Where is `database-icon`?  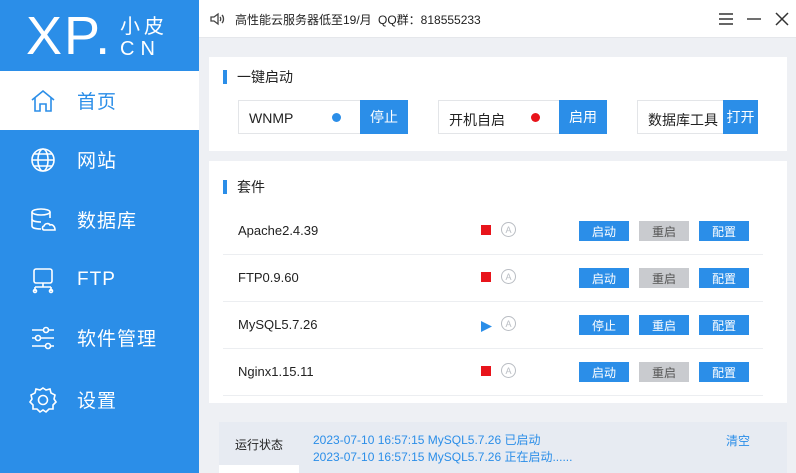 database-icon is located at coordinates (43, 220).